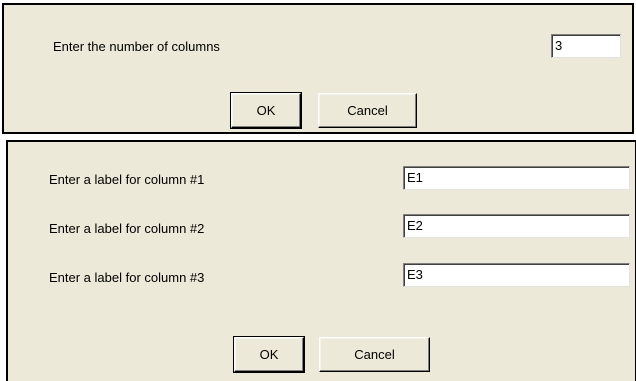 Image resolution: width=636 pixels, height=381 pixels. What do you see at coordinates (516, 178) in the screenshot?
I see `column-label-input-1: E1` at bounding box center [516, 178].